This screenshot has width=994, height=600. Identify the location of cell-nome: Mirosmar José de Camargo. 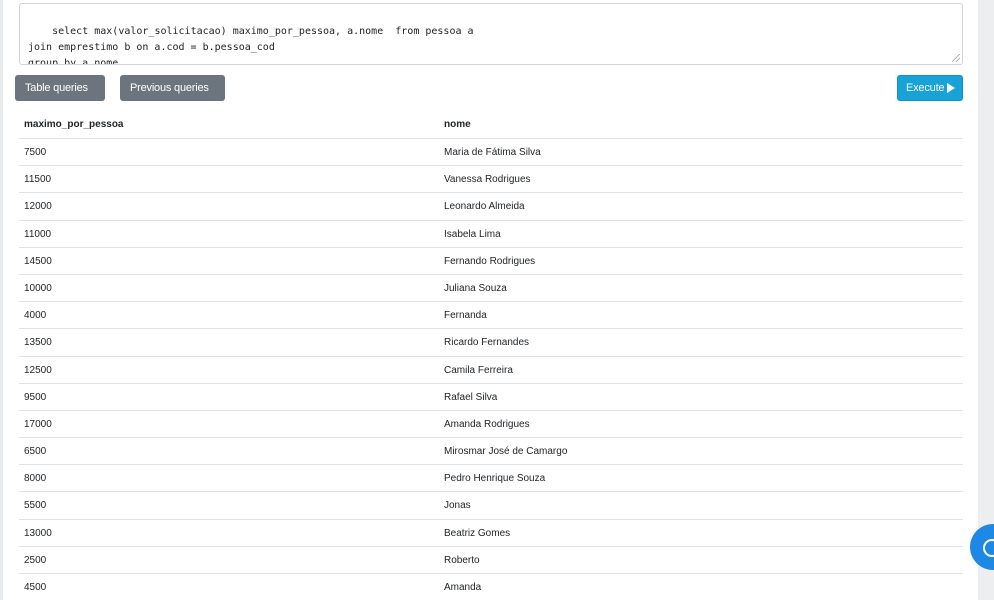
(506, 452).